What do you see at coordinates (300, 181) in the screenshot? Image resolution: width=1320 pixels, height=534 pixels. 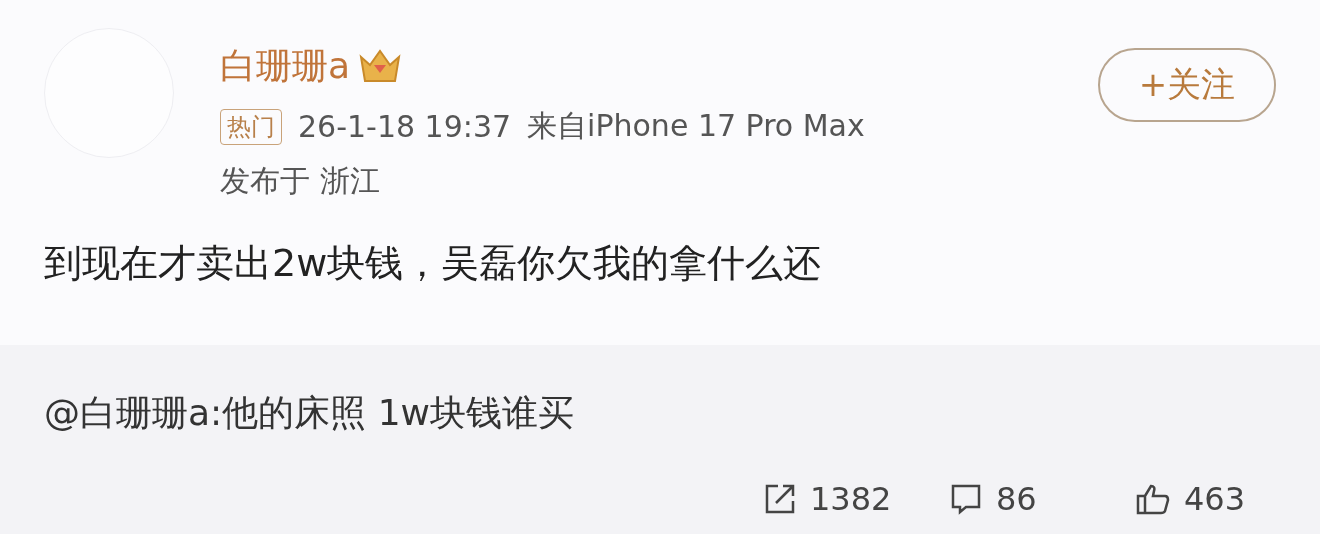 I see `post-location: 发布于 浙江` at bounding box center [300, 181].